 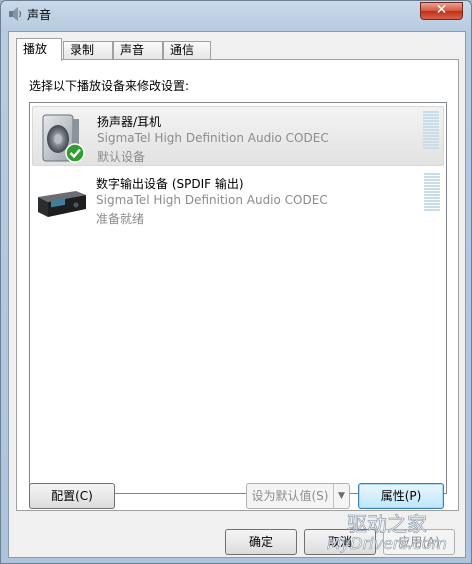 I want to click on watermark-url: MyDrivers.com, so click(x=387, y=543).